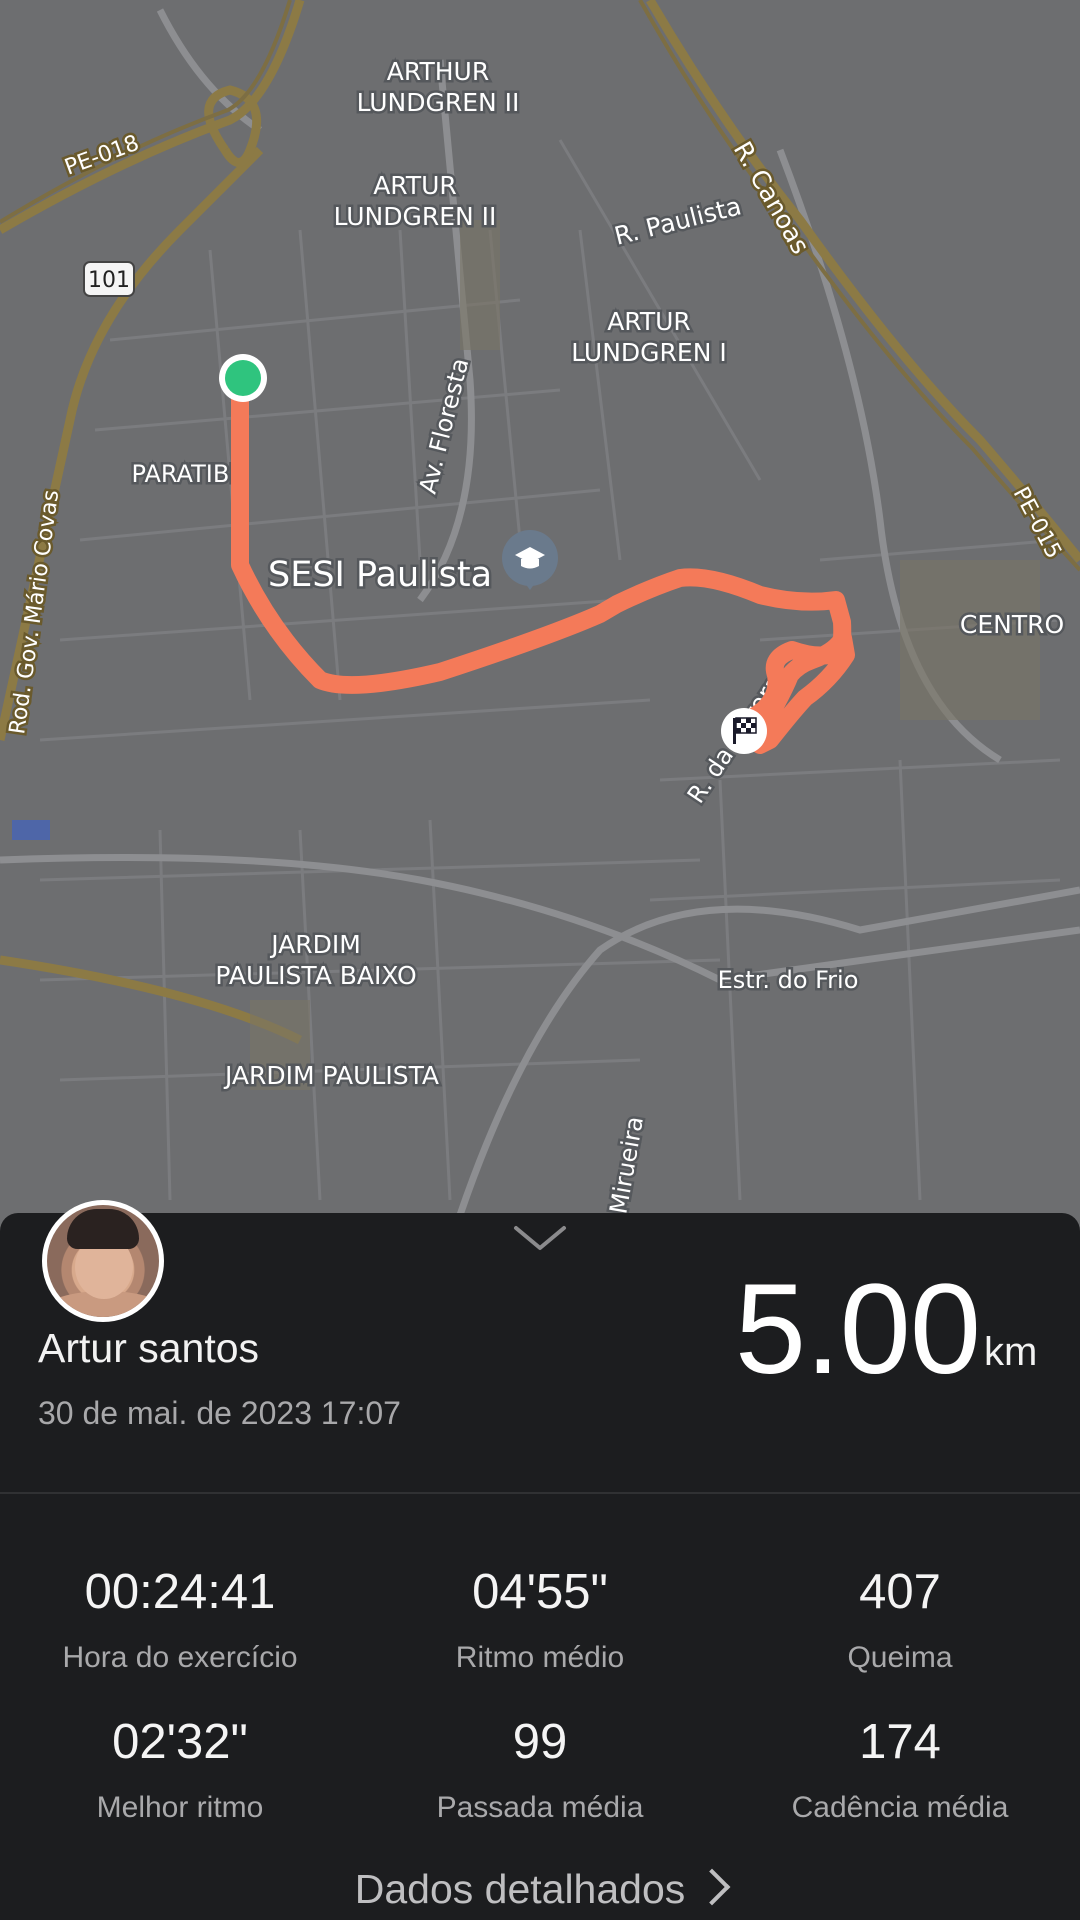 The image size is (1080, 1920). Describe the element at coordinates (788, 980) in the screenshot. I see `label-estr-do-frio: Estr. do Frio` at that location.